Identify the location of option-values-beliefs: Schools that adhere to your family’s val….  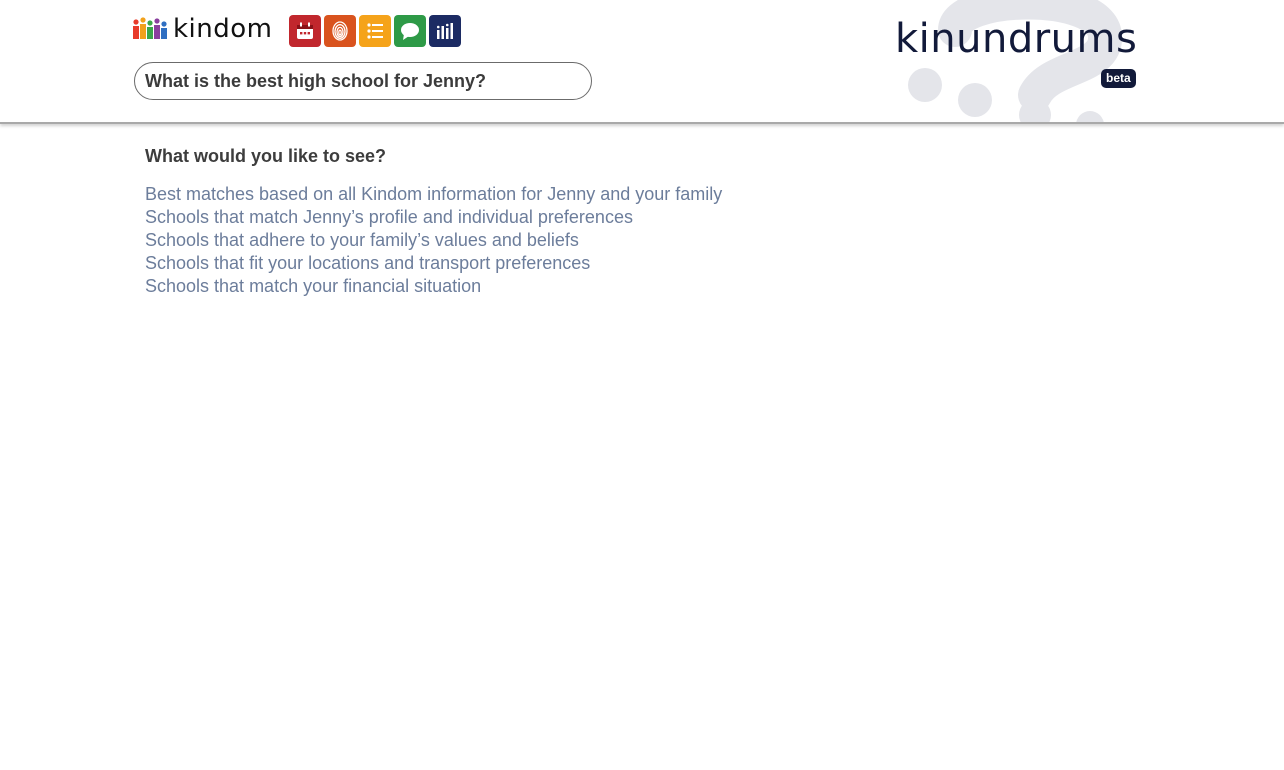
(433, 240).